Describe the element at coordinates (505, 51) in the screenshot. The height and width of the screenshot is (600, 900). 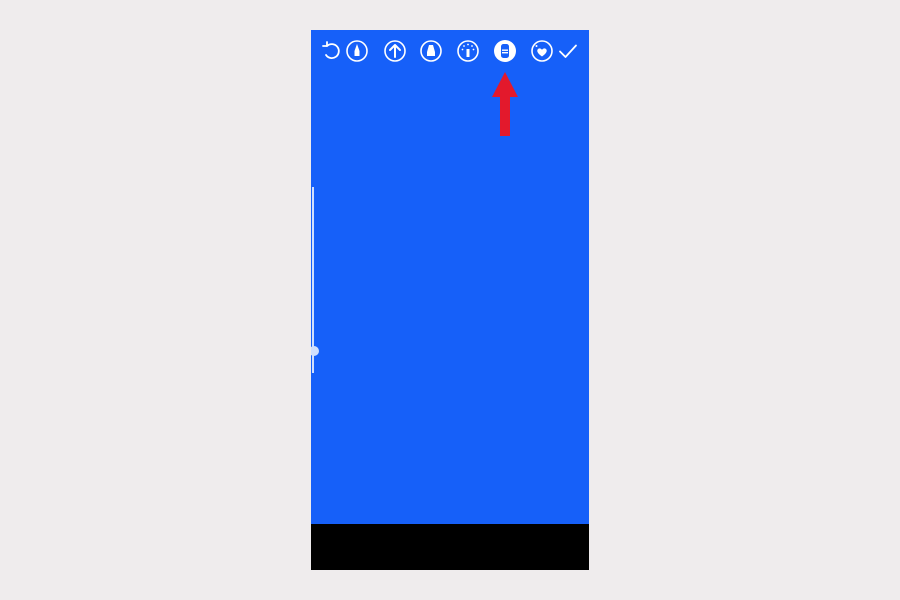
I see `eraser-icon` at that location.